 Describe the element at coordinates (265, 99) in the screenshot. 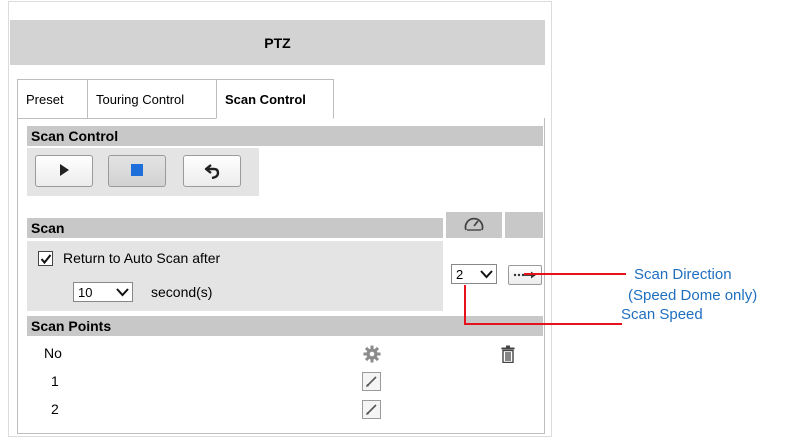

I see `tab-scan-control-label: Scan Control` at that location.